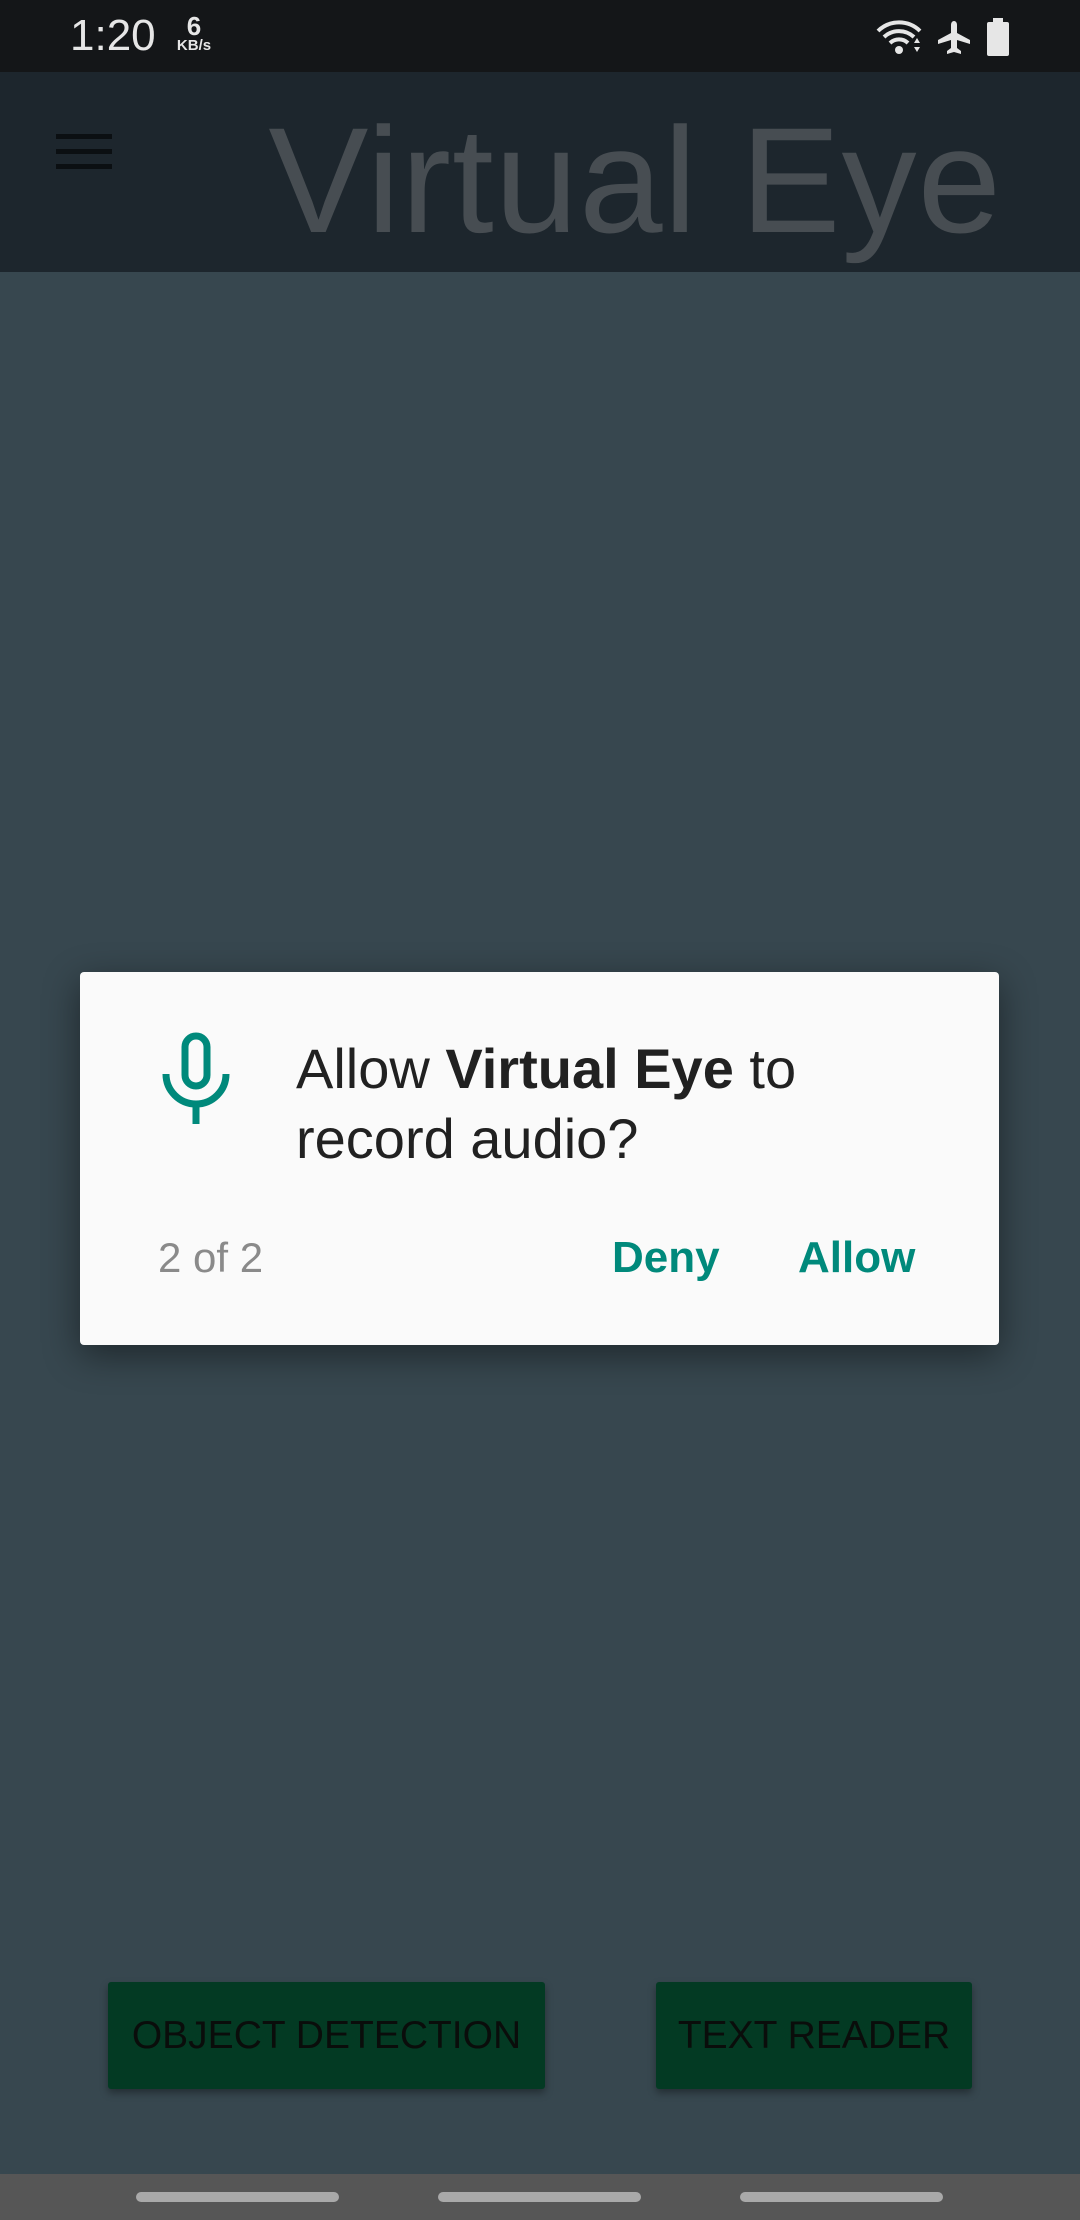  What do you see at coordinates (666, 1258) in the screenshot?
I see `deny-button: Deny` at bounding box center [666, 1258].